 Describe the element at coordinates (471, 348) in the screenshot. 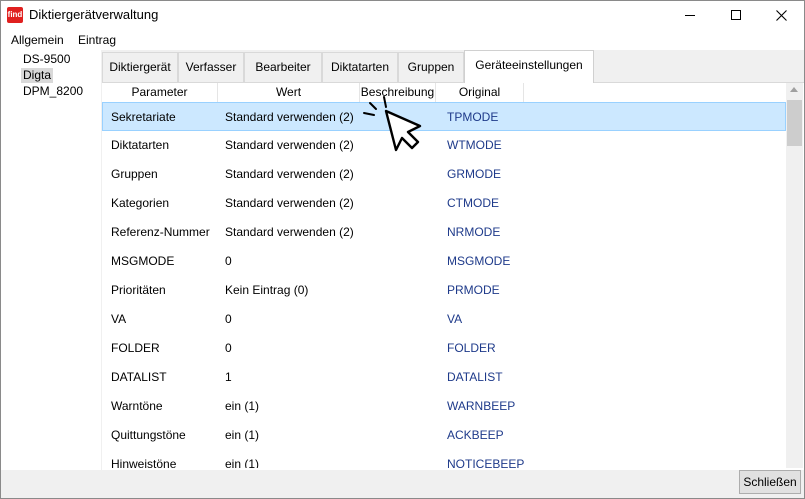

I see `cell-original: FOLDER` at that location.